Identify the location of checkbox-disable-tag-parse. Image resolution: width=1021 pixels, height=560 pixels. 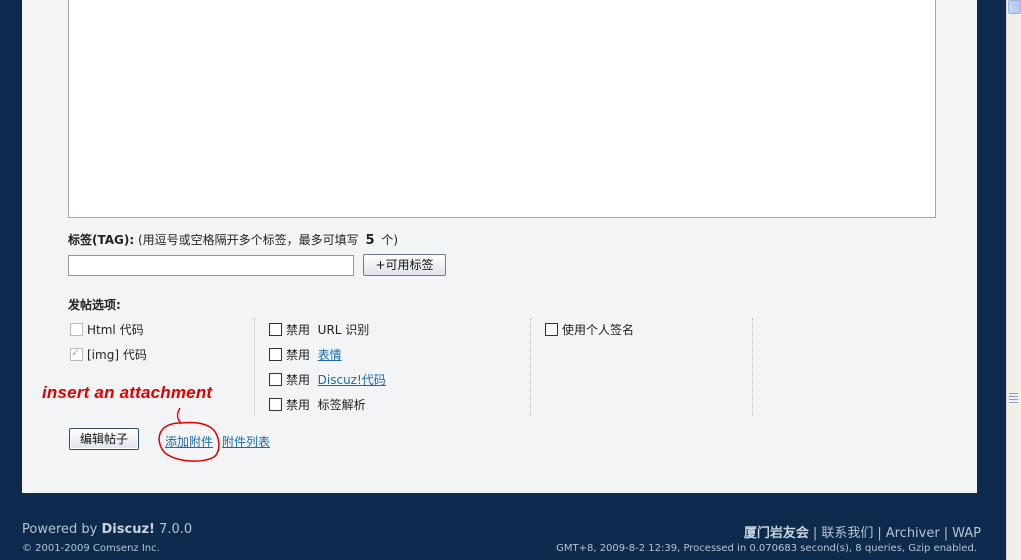
(275, 404).